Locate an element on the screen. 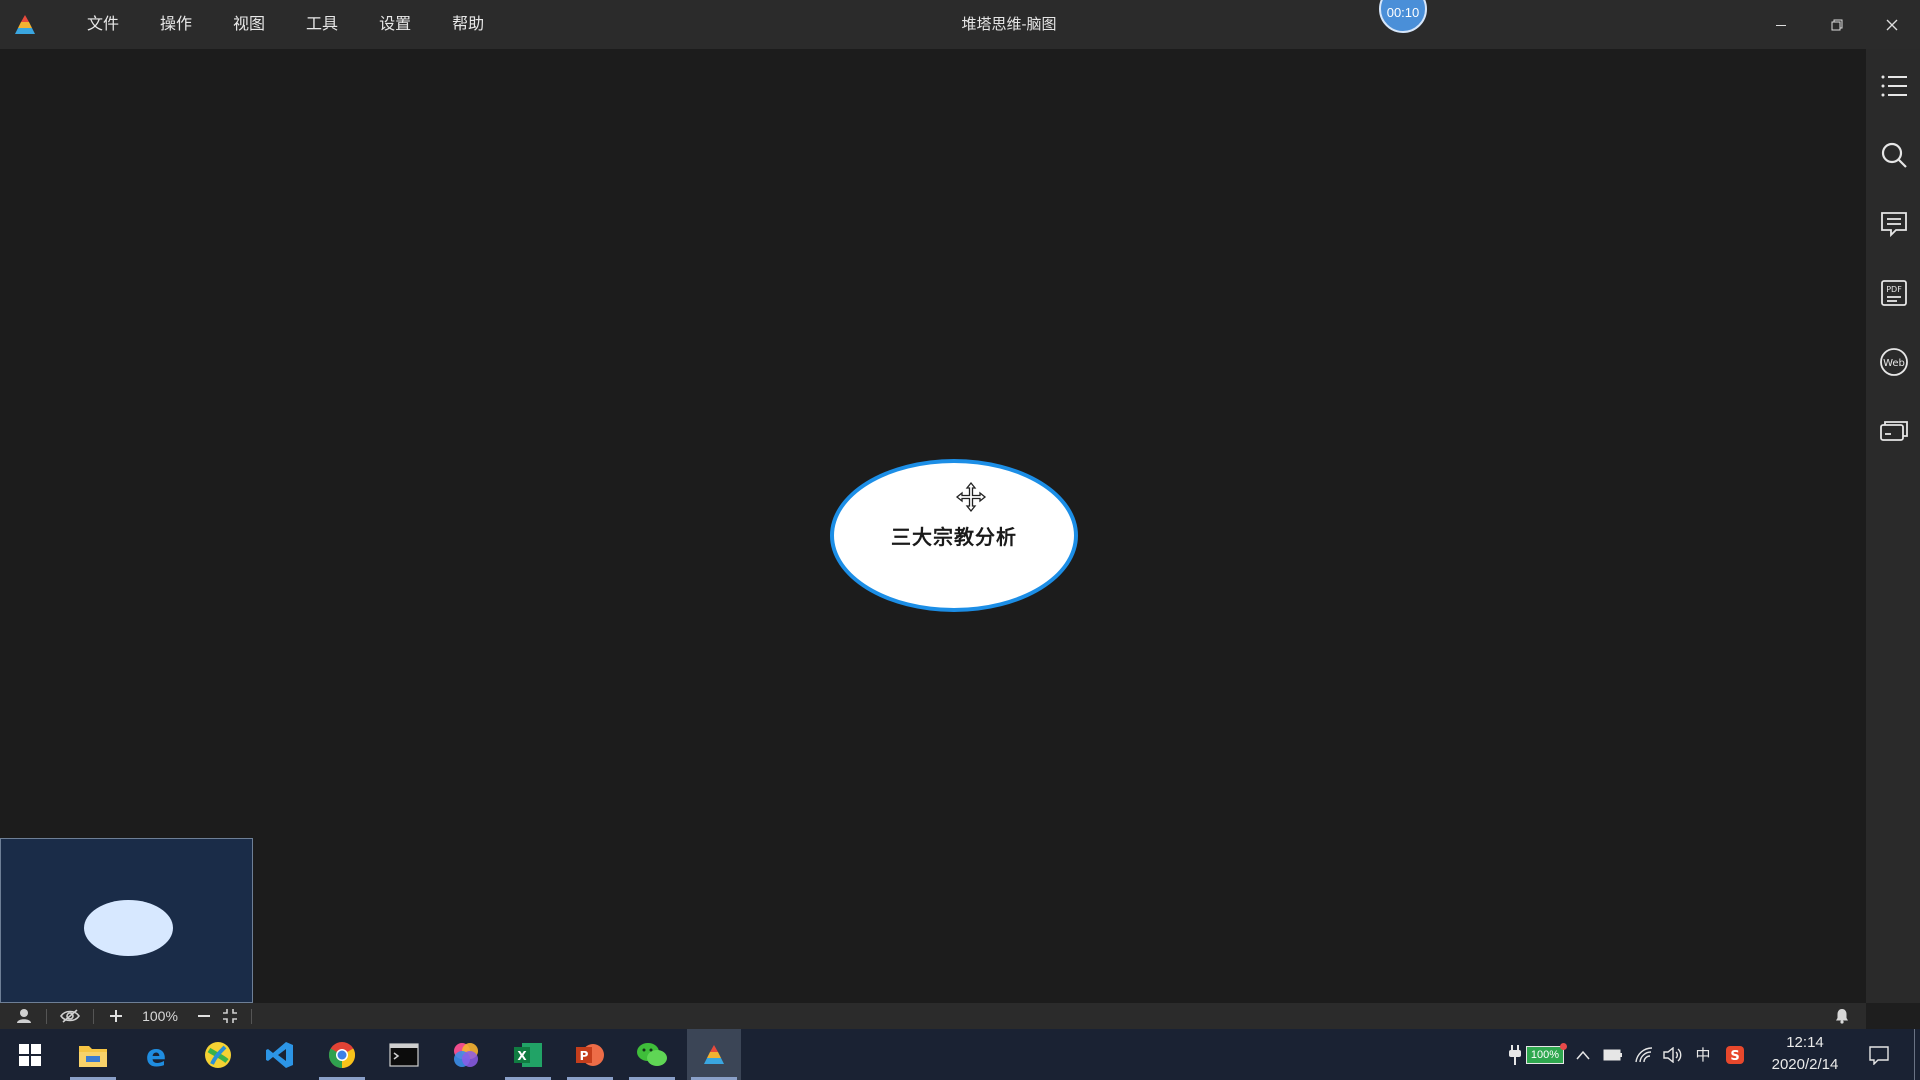 The image size is (1920, 1080). taskbar-wechat is located at coordinates (652, 1054).